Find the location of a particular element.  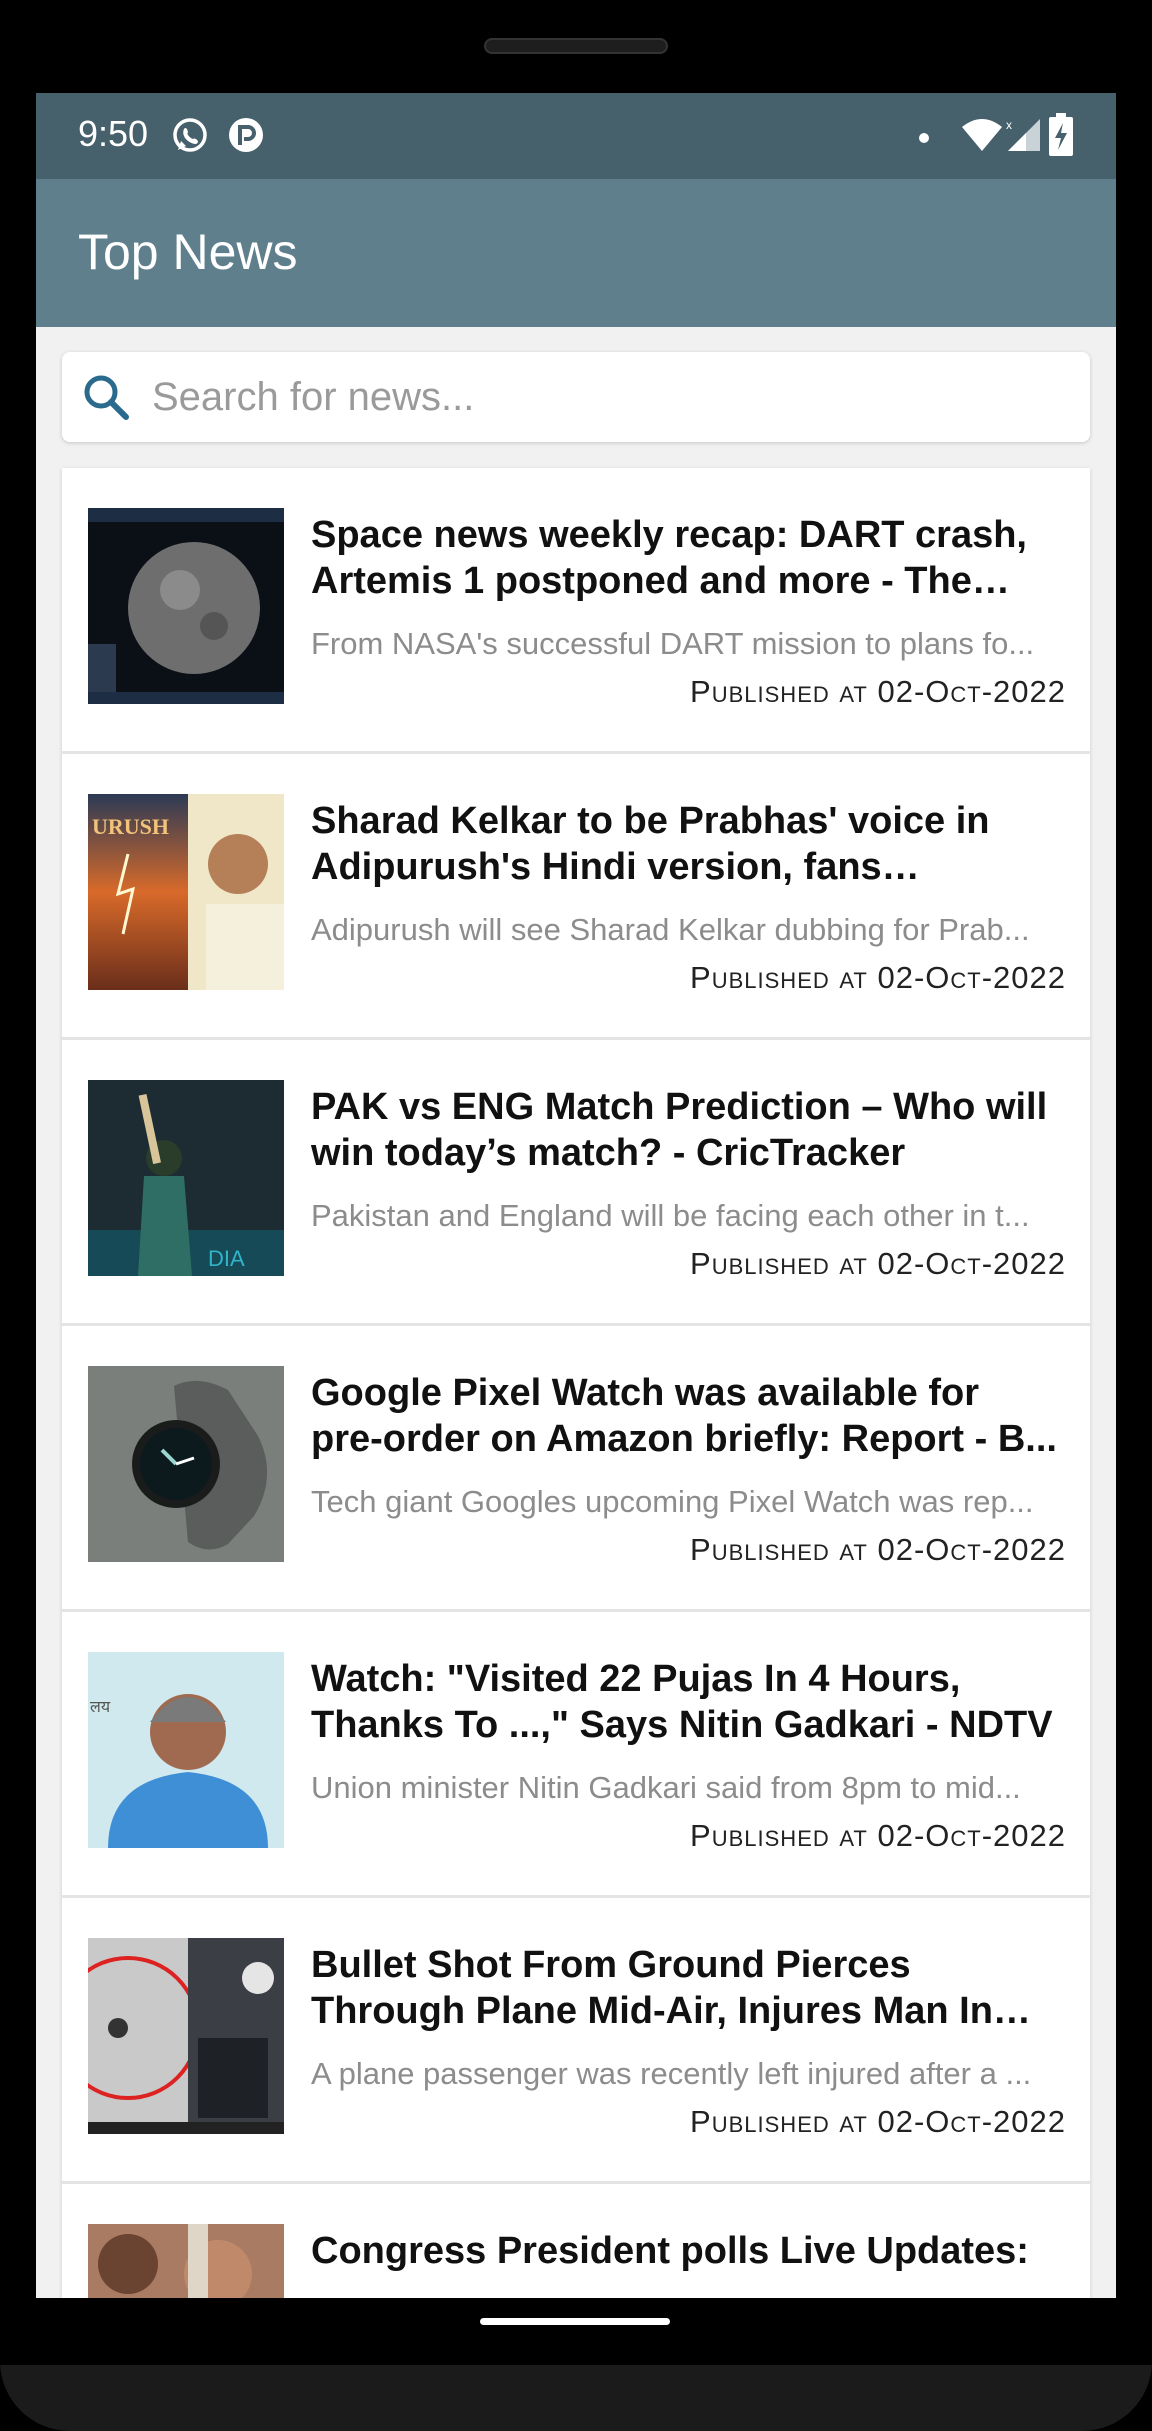

earpiece-speaker is located at coordinates (576, 46).